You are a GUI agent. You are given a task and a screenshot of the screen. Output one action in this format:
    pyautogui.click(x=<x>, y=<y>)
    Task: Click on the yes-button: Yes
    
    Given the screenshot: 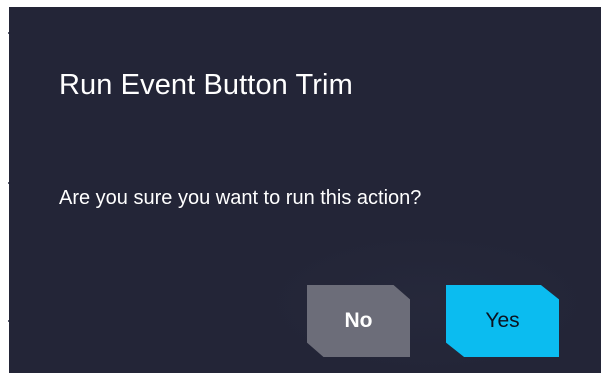 What is the action you would take?
    pyautogui.click(x=502, y=321)
    